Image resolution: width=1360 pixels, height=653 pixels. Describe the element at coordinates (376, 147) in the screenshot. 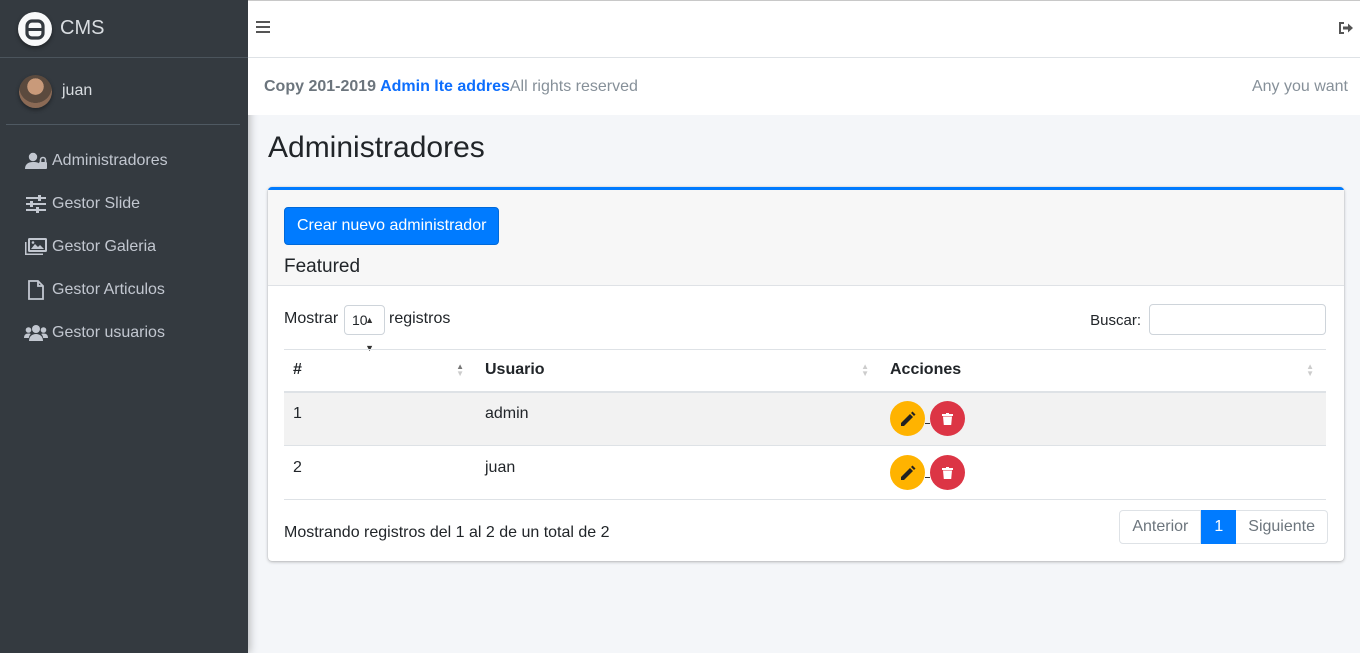

I see `page-title: Administradores` at that location.